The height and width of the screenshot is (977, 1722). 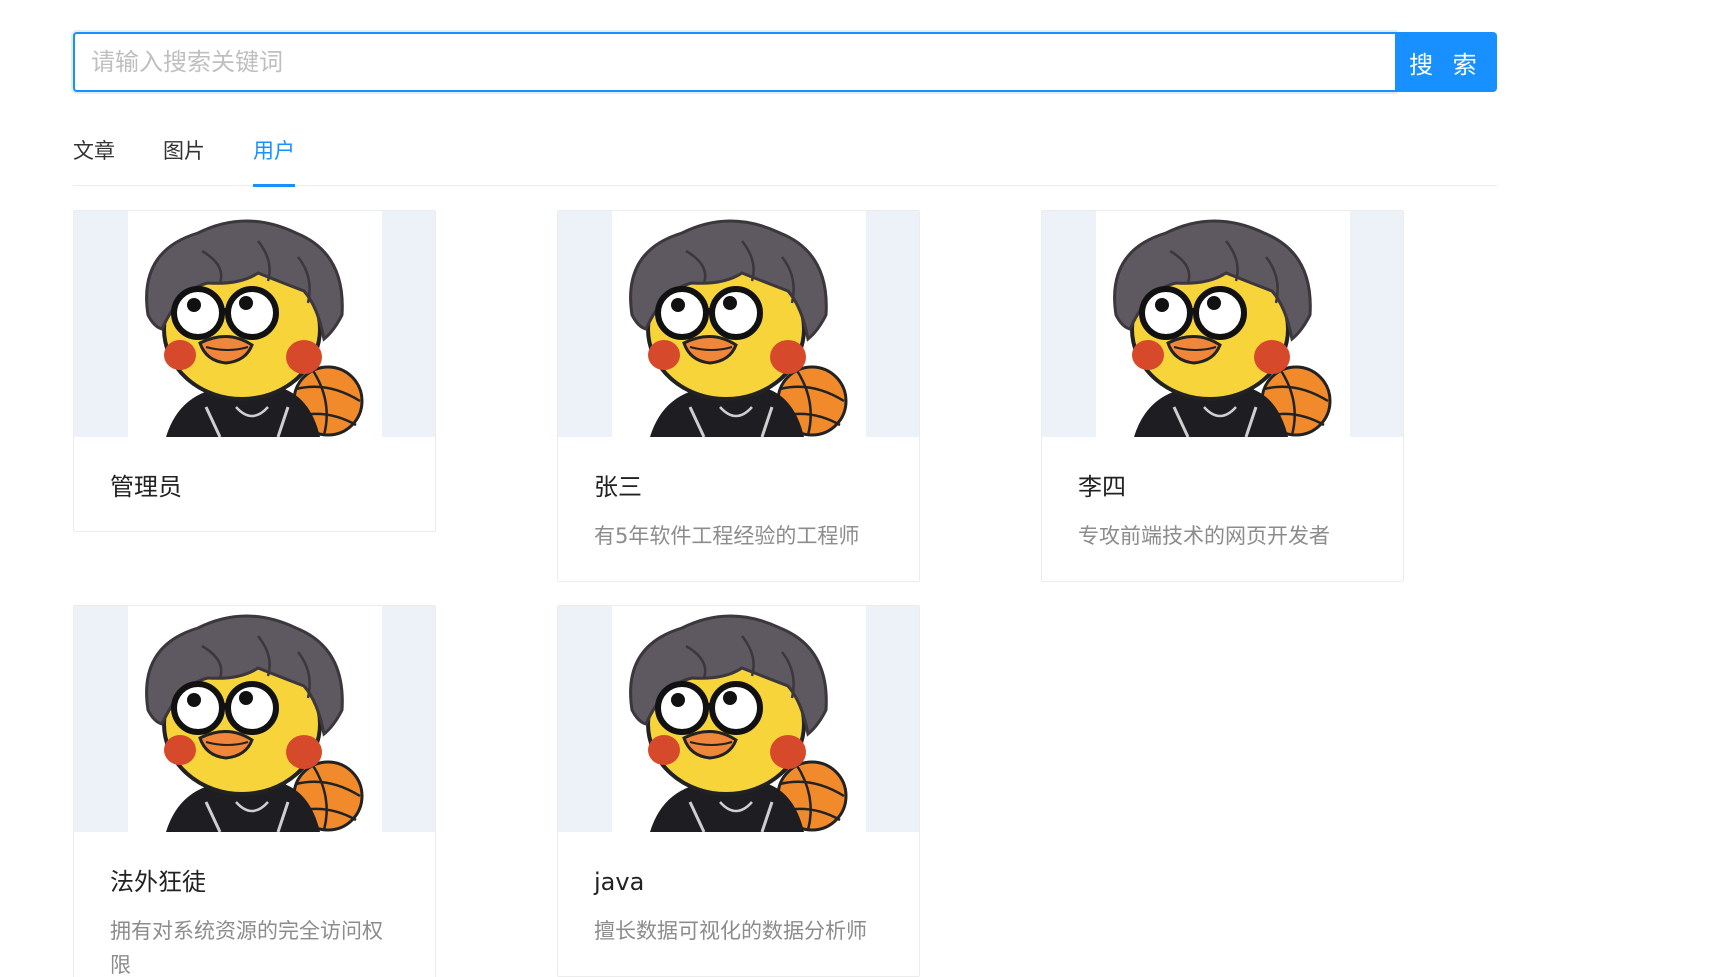 I want to click on user-card: 李四 专攻前端技术的网页开发者, so click(x=1222, y=396).